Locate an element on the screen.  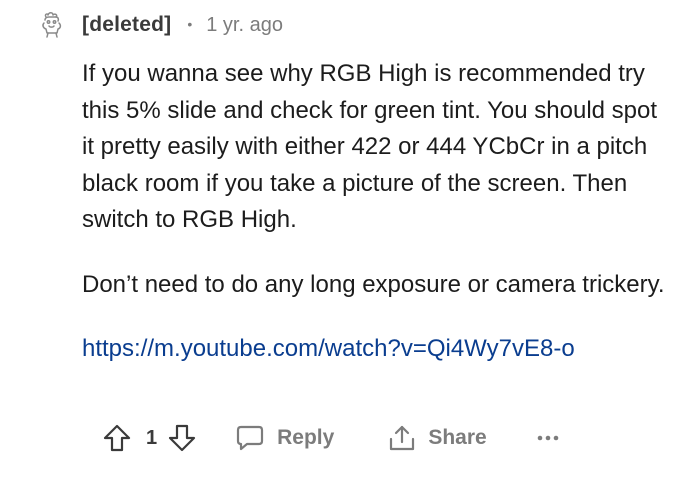
comment-actions: 1 Reply Share is located at coordinates (329, 438).